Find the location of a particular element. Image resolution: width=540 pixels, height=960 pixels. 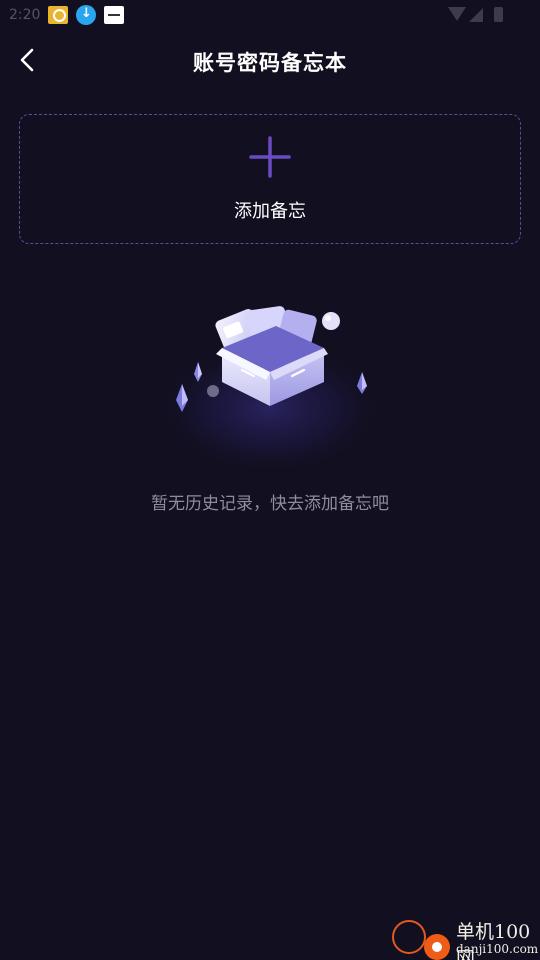

empty-state-message: 暂无历史记录，快去添加备忘吧 is located at coordinates (270, 504).